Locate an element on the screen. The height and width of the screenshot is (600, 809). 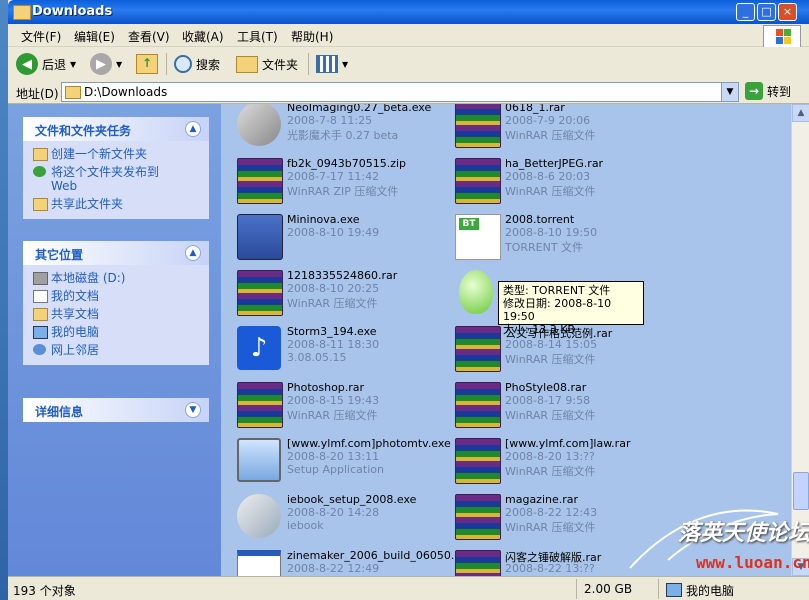
file-desc: 光影魔术手 0.27 beta is located at coordinates (343, 135).